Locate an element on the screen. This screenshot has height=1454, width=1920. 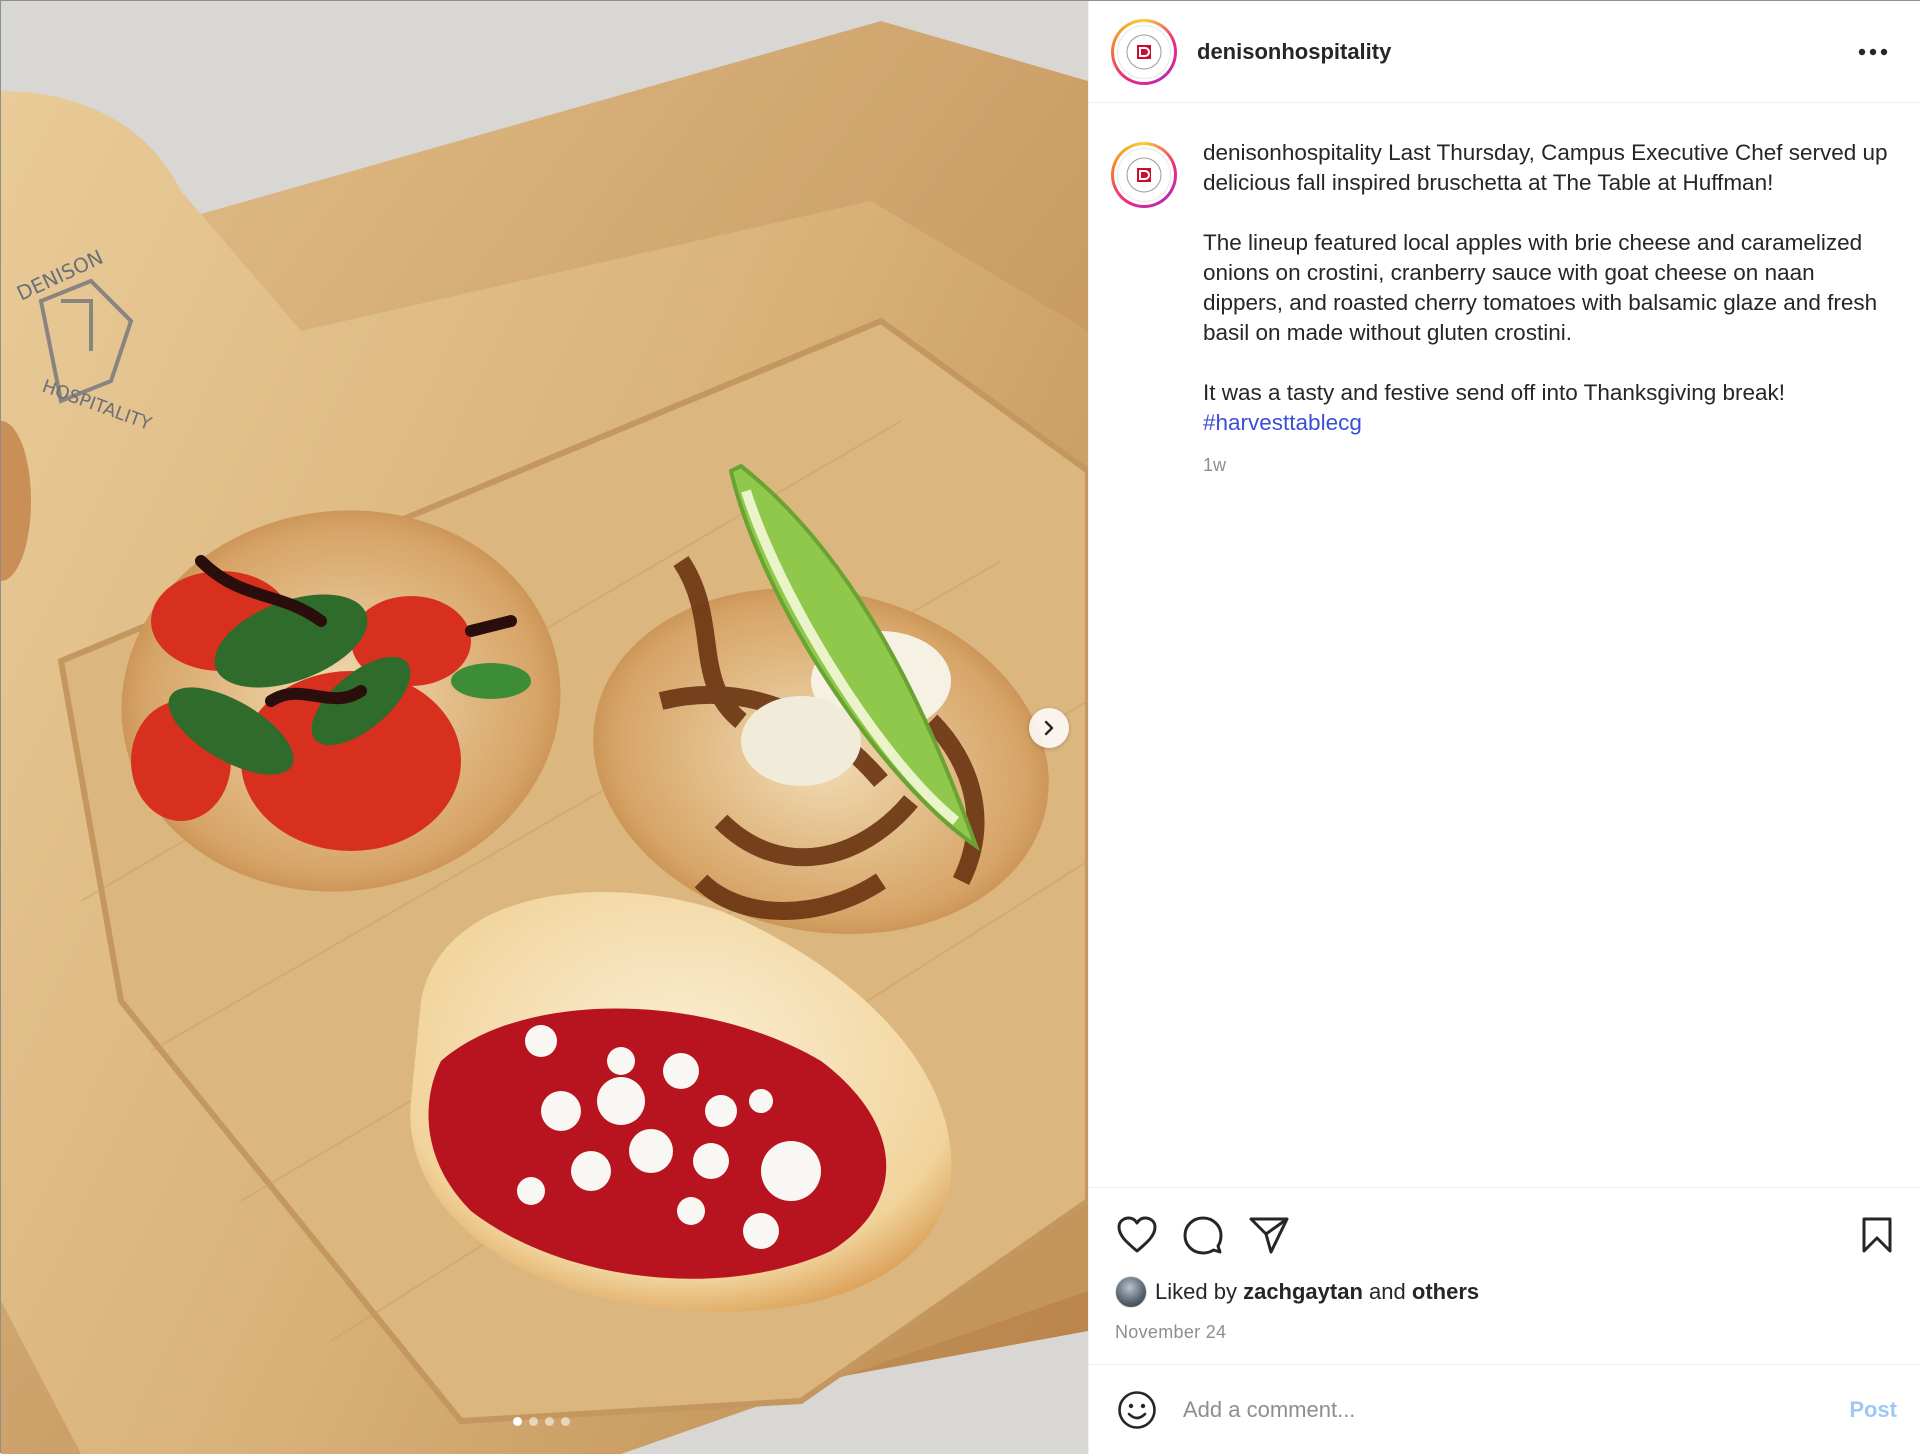
likes-summary: Liked by zachgaytan and others is located at coordinates (1507, 1292).